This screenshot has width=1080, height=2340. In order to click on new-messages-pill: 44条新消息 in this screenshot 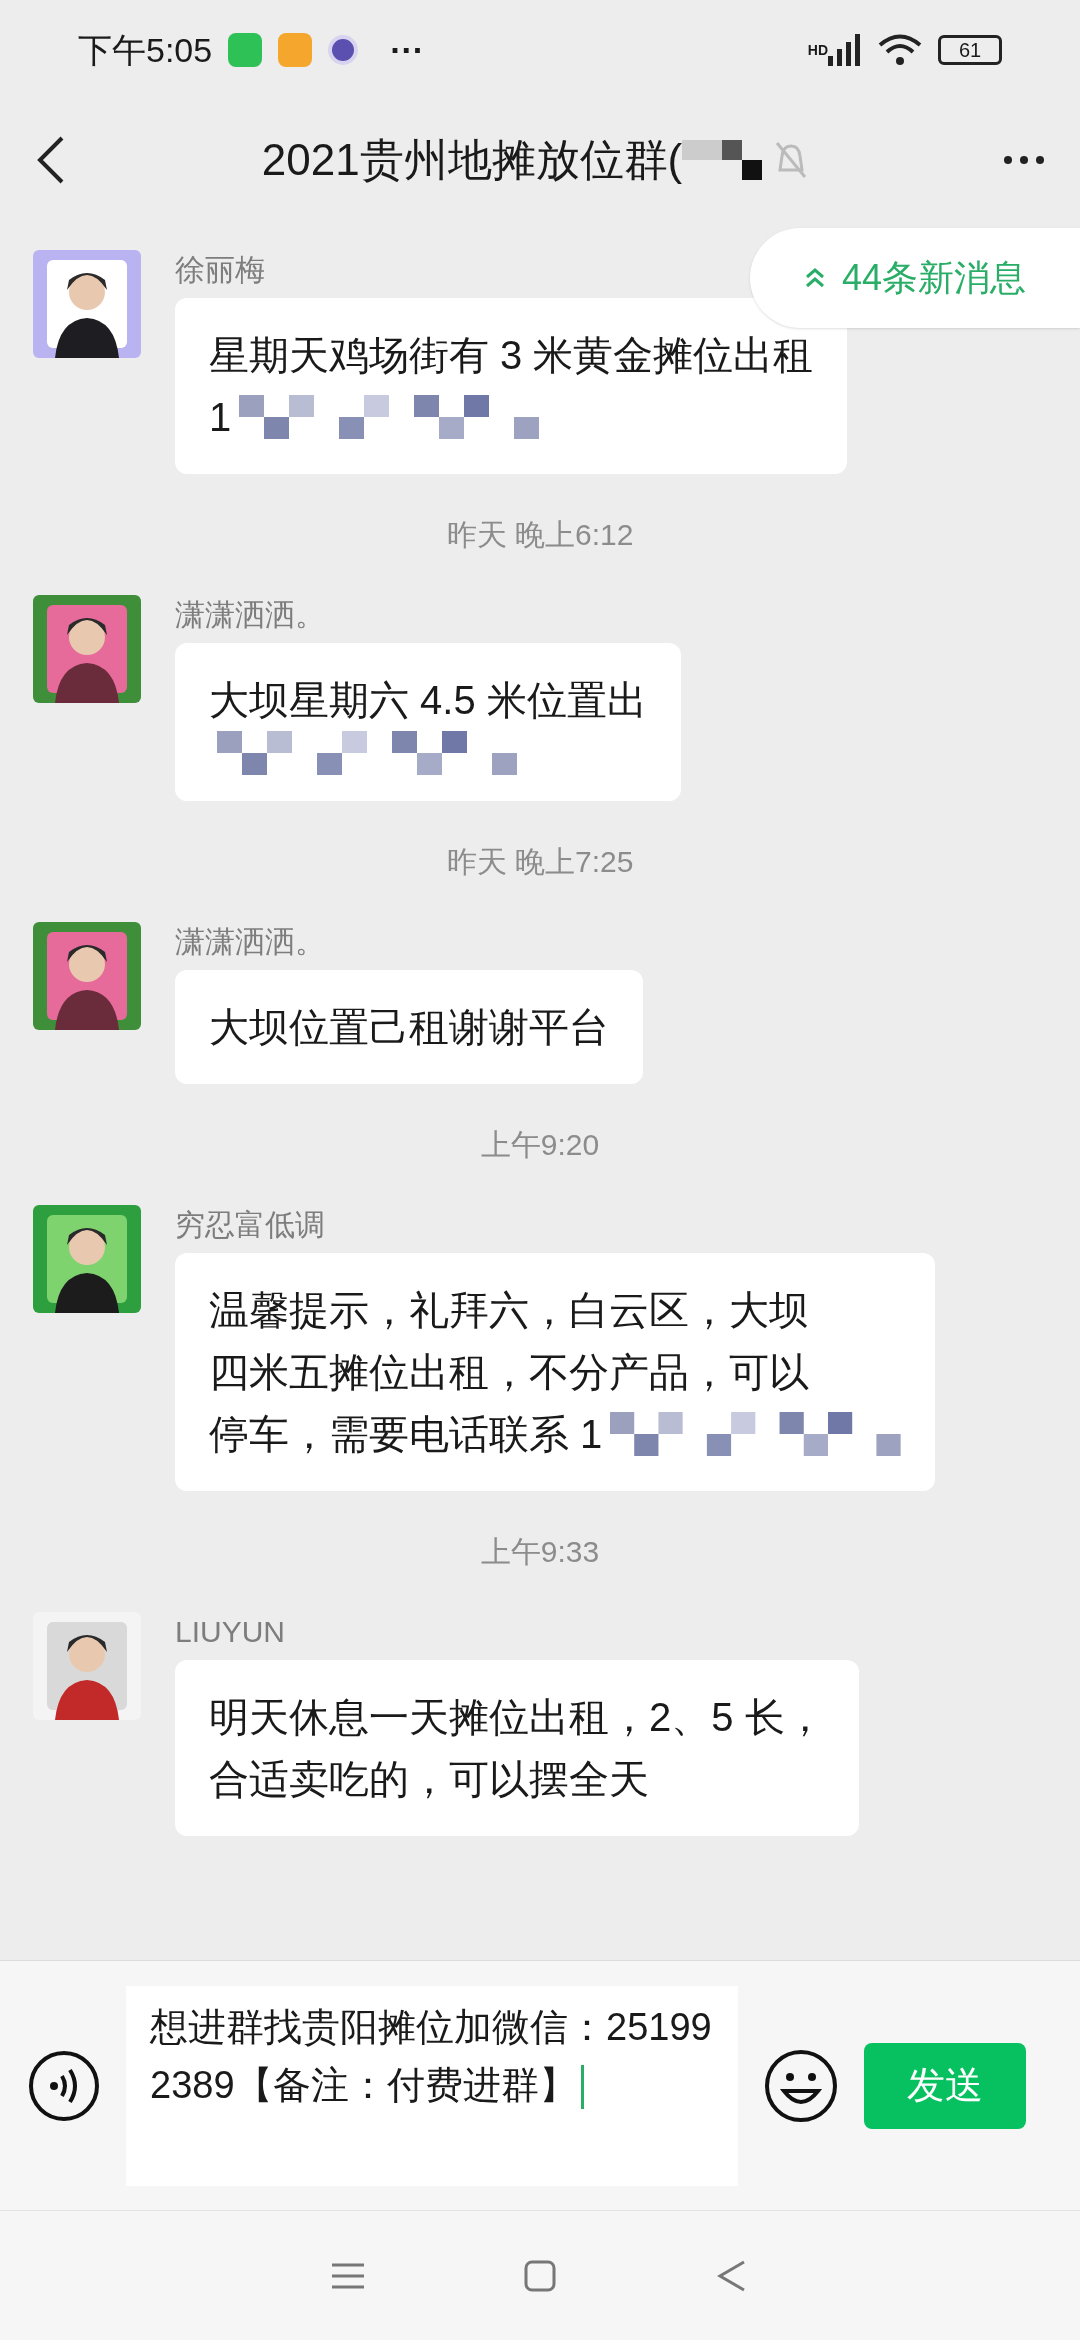, I will do `click(915, 278)`.